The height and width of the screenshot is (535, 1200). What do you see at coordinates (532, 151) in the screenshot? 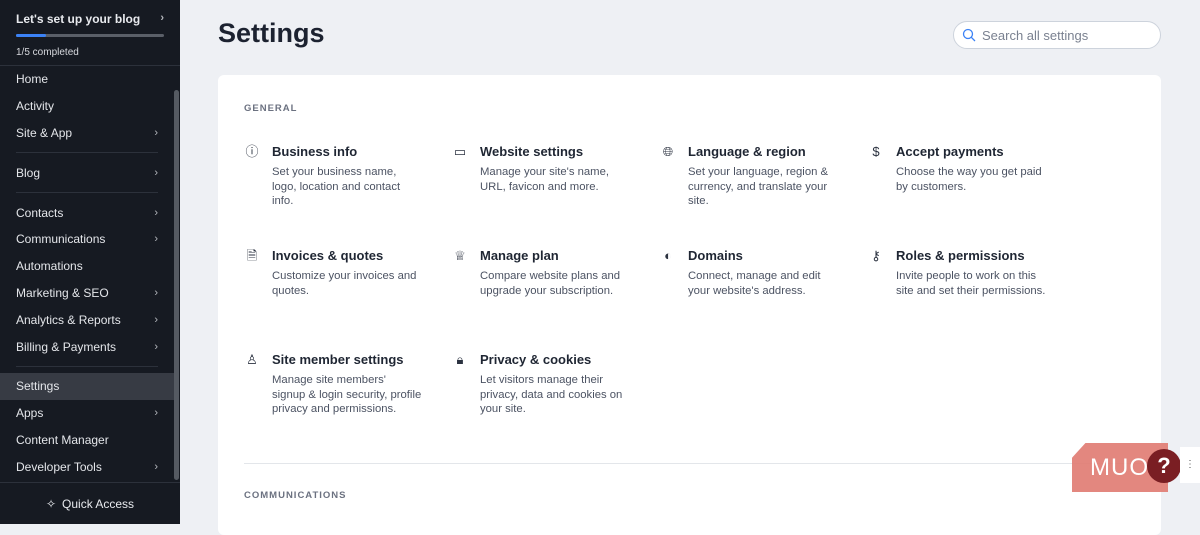
I see `tile-title: Website settings` at bounding box center [532, 151].